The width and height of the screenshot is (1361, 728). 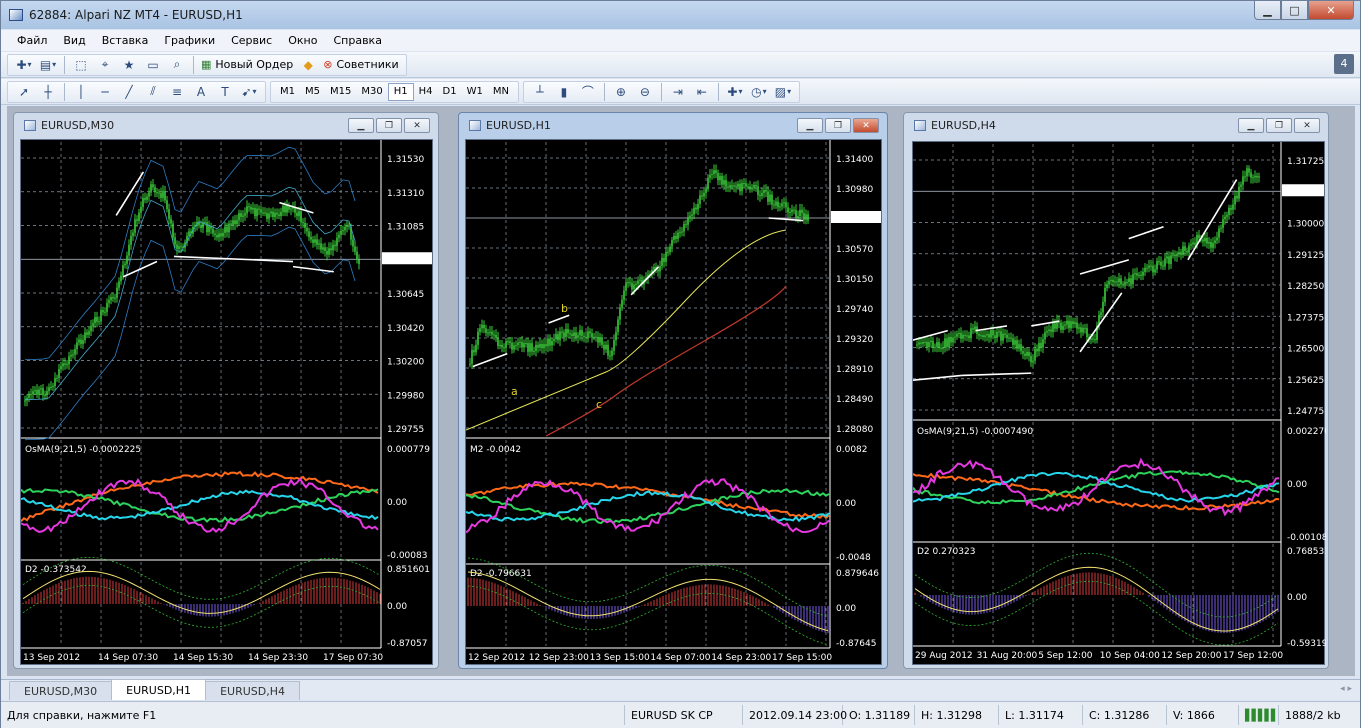 What do you see at coordinates (645, 92) in the screenshot?
I see `zoom-out-icon: ⊖` at bounding box center [645, 92].